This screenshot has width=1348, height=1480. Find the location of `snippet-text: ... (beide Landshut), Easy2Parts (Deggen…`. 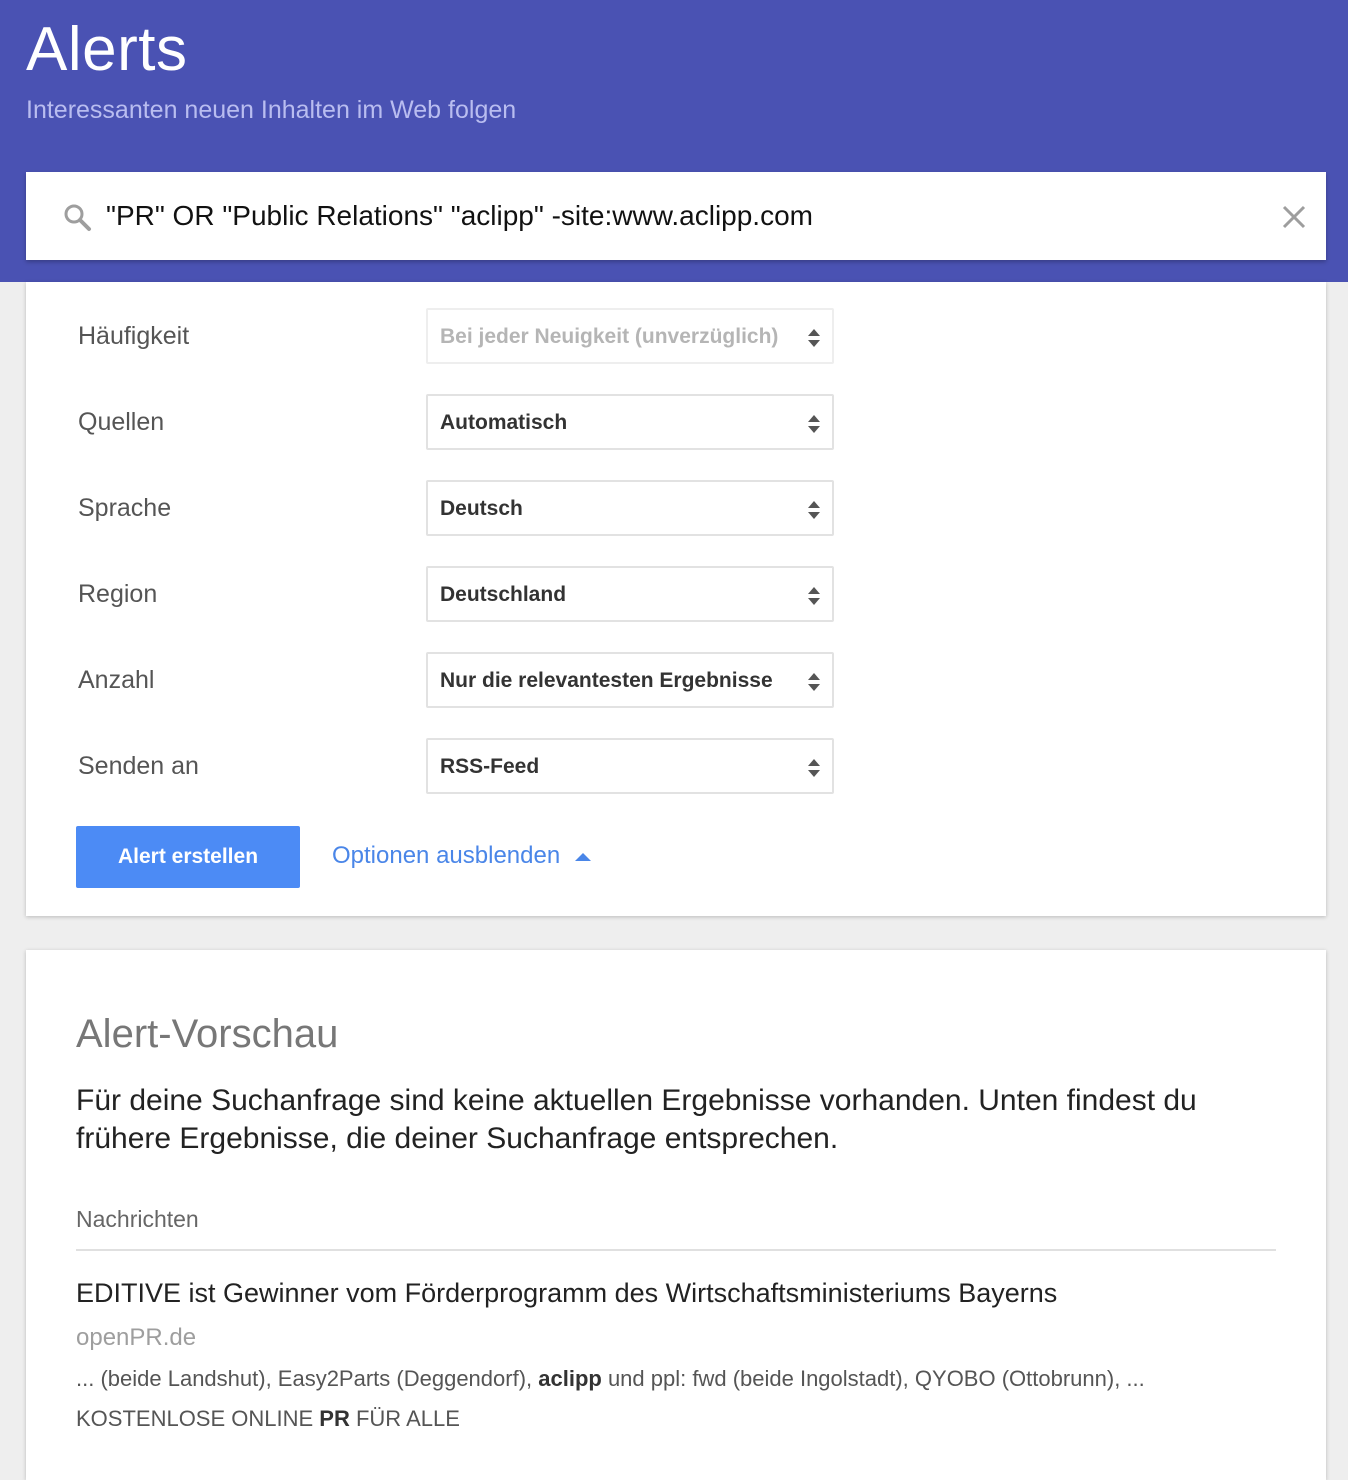

snippet-text: ... (beide Landshut), Easy2Parts (Deggen… is located at coordinates (307, 1378).